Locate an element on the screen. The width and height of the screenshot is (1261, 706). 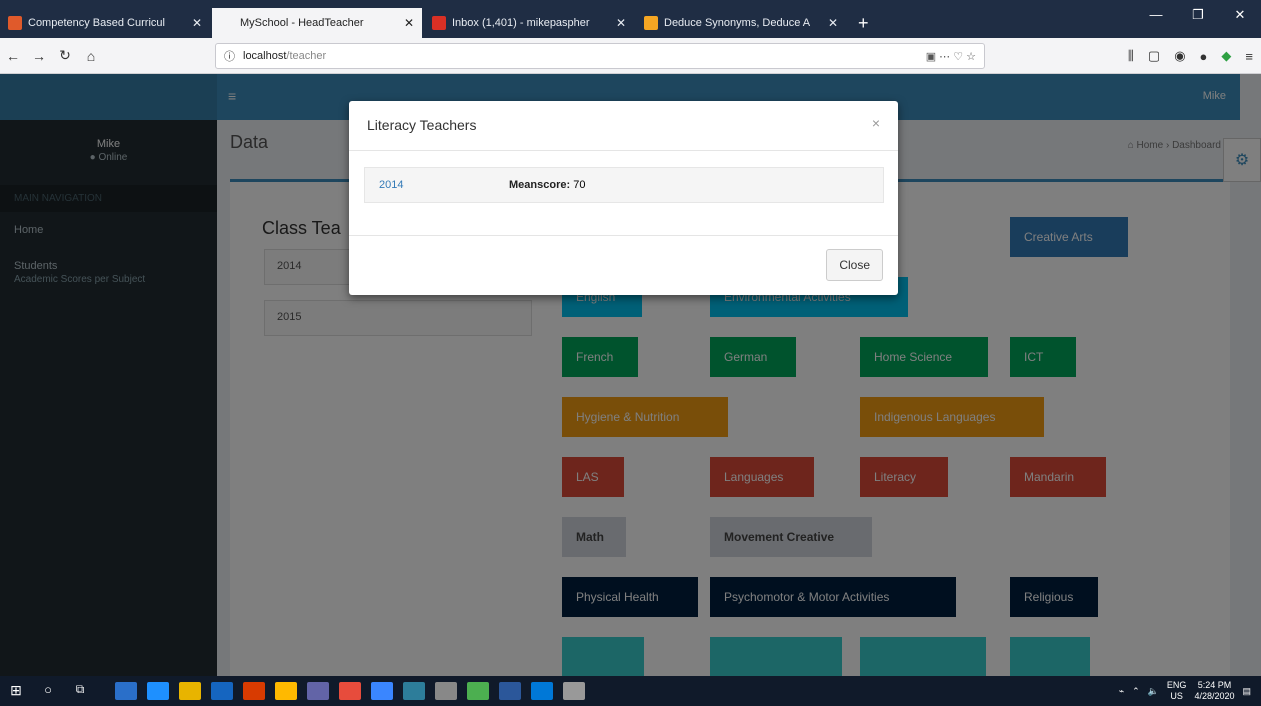
browser-tab: Competency Based Curricul ✕ is located at coordinates (105, 23).